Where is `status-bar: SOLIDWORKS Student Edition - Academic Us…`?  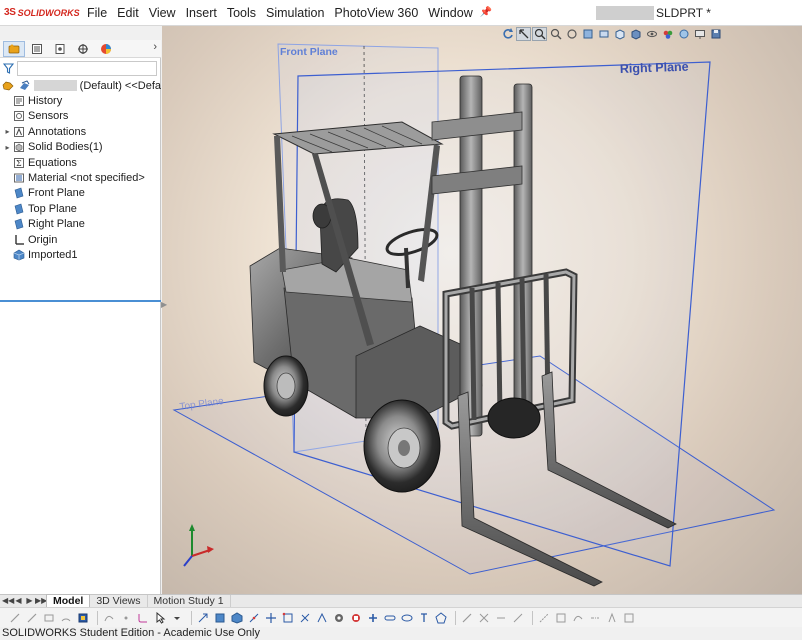 status-bar: SOLIDWORKS Student Edition - Academic Us… is located at coordinates (401, 633).